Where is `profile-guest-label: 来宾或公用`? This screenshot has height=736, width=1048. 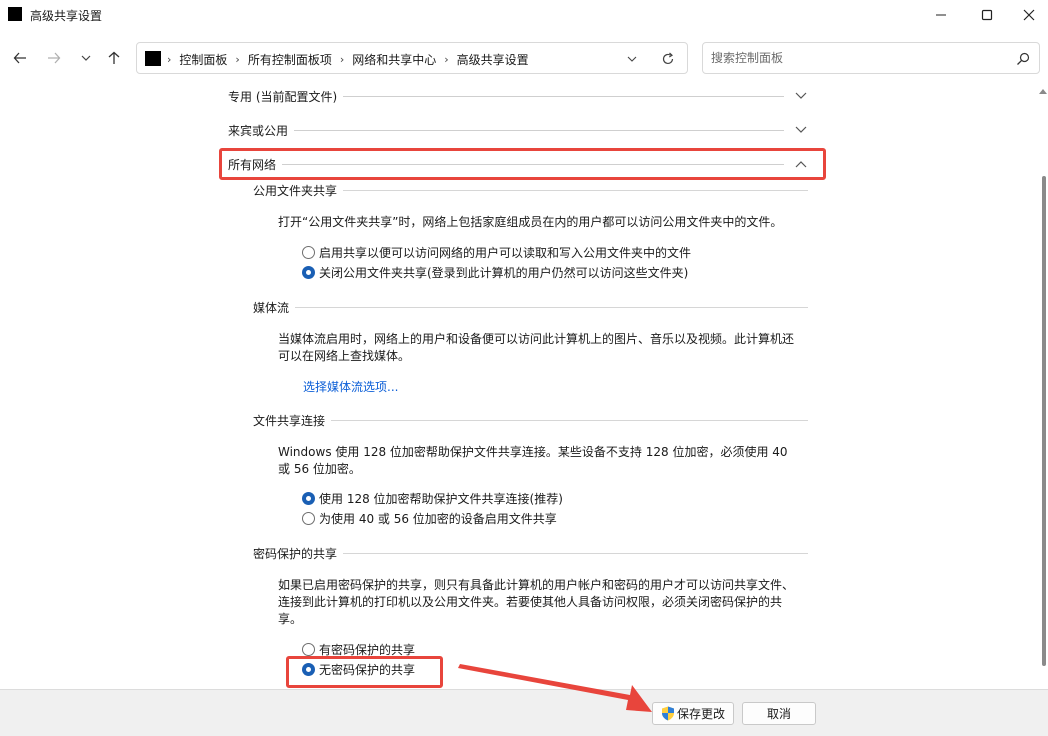
profile-guest-label: 来宾或公用 is located at coordinates (258, 130).